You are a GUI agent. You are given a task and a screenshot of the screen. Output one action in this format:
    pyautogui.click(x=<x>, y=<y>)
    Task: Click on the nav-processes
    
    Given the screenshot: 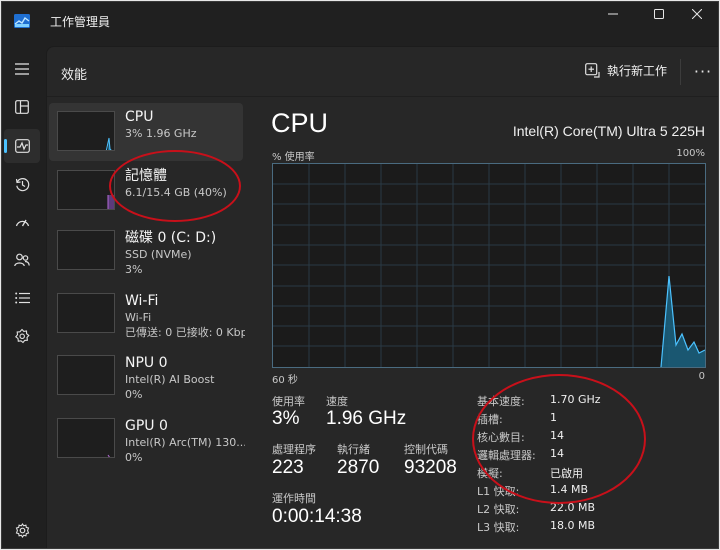 What is the action you would take?
    pyautogui.click(x=22, y=107)
    